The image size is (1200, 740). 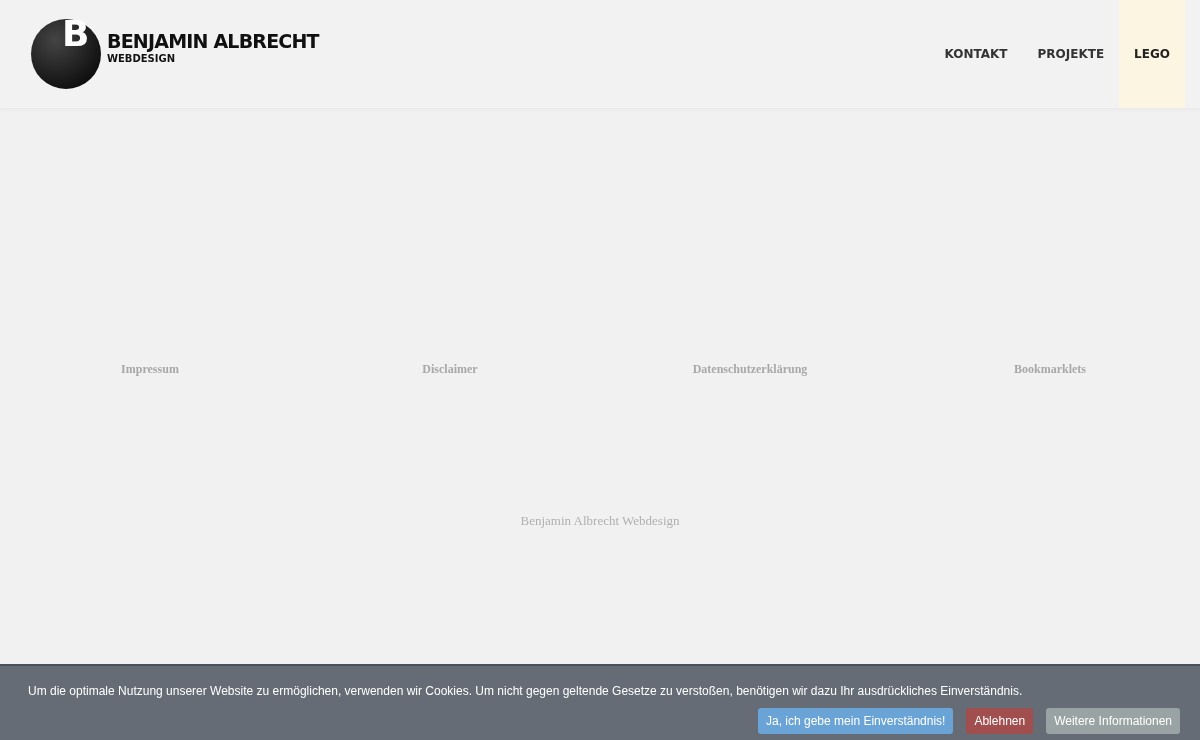 I want to click on contact-line: Benjamin Albrecht Webdesign, so click(x=600, y=521).